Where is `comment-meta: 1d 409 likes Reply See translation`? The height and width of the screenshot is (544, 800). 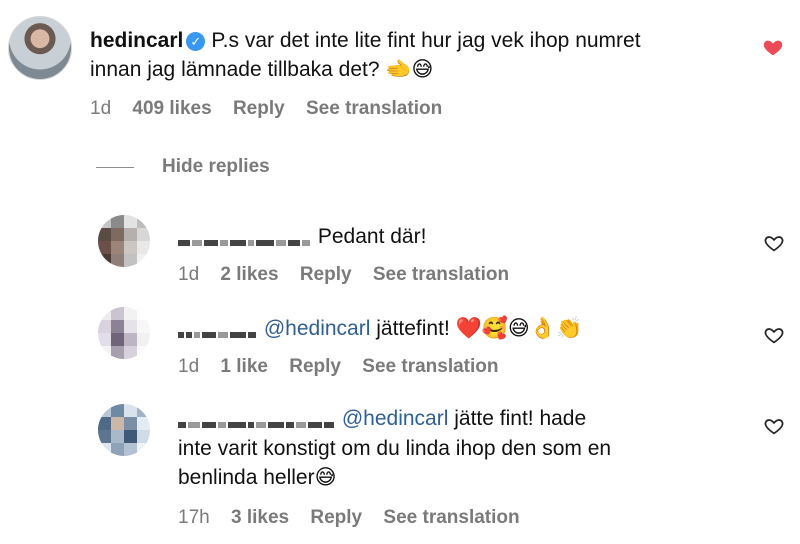
comment-meta: 1d 409 likes Reply See translation is located at coordinates (274, 109).